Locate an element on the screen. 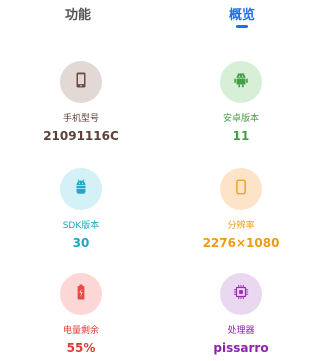  phone-model-value: 21091116C is located at coordinates (81, 136).